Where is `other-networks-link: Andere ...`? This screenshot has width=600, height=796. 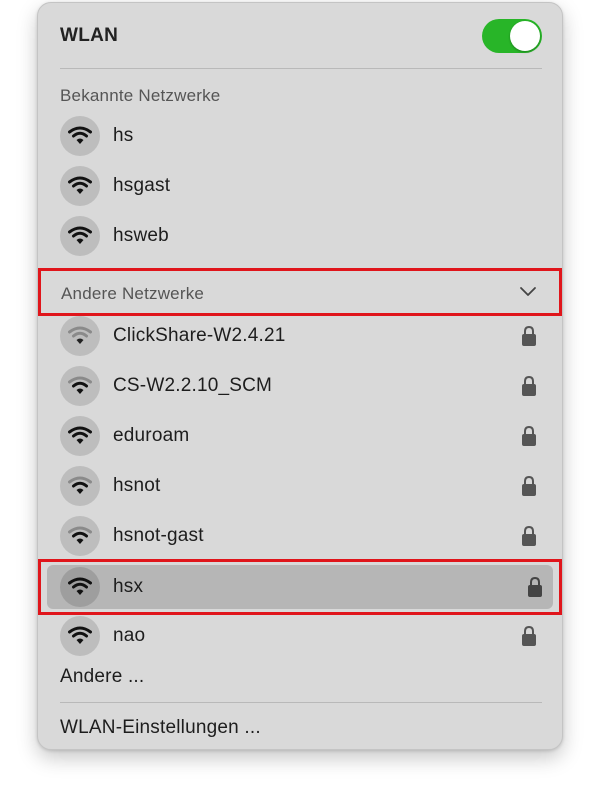
other-networks-link: Andere ... is located at coordinates (102, 677).